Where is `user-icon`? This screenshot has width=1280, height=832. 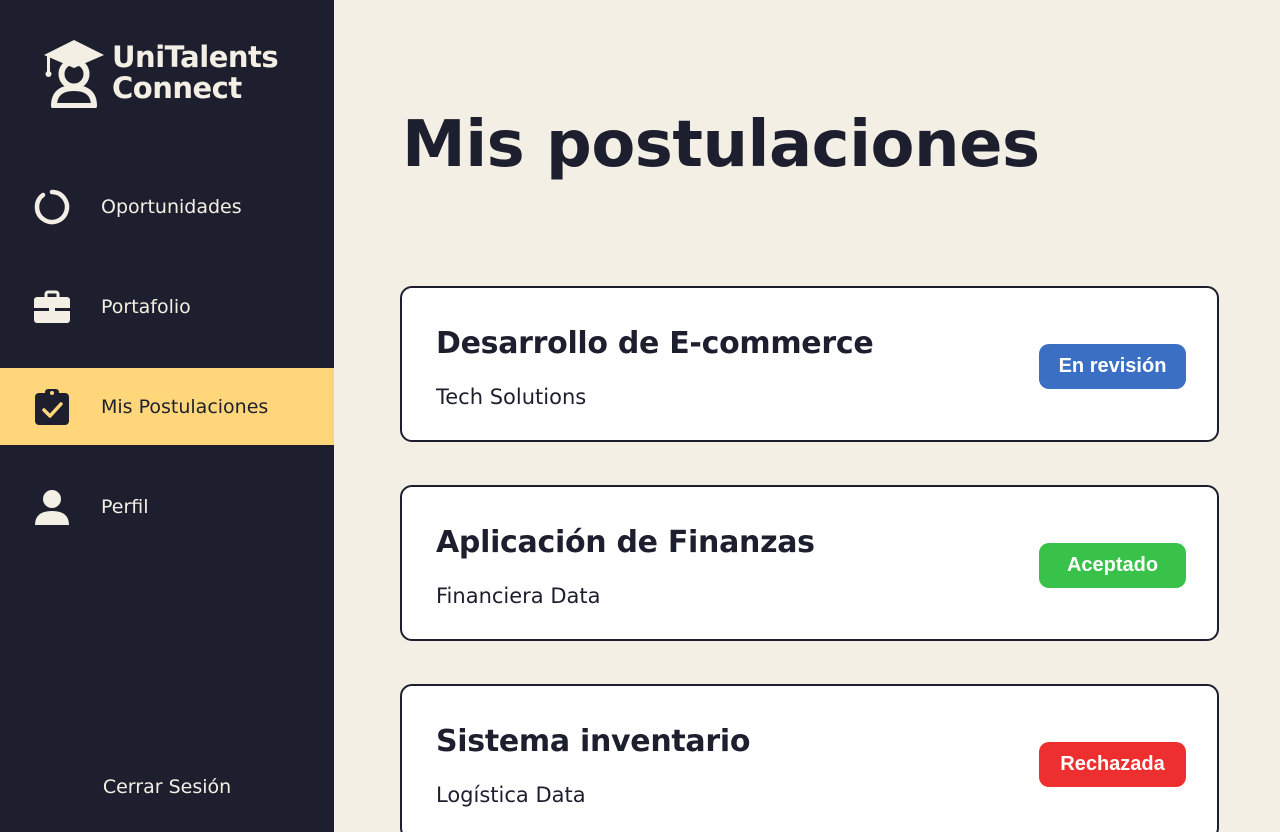
user-icon is located at coordinates (52, 507).